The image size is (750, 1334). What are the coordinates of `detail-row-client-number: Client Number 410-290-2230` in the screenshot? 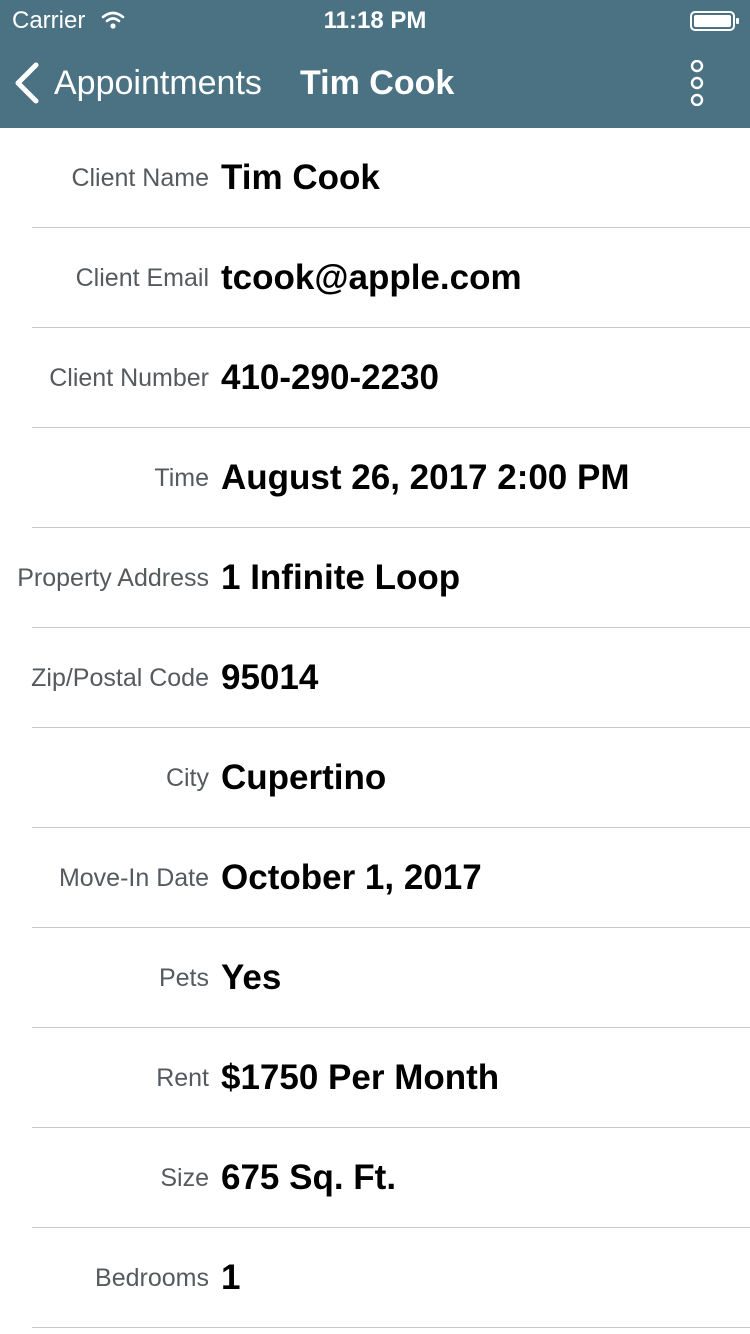 It's located at (375, 378).